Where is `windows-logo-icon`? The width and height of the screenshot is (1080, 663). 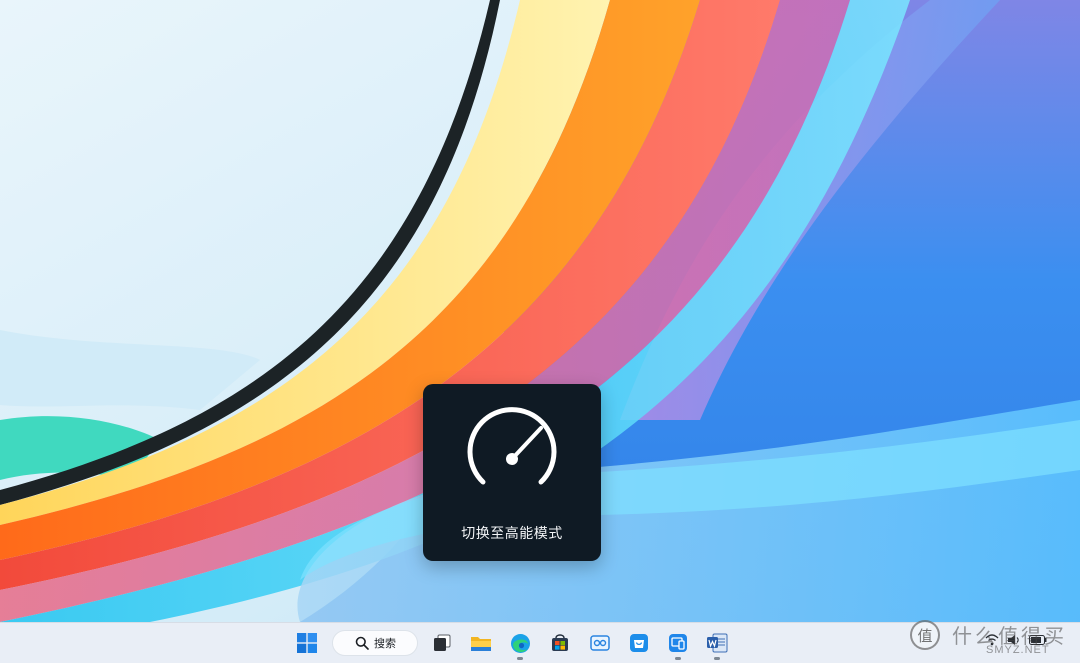
windows-logo-icon is located at coordinates (307, 643).